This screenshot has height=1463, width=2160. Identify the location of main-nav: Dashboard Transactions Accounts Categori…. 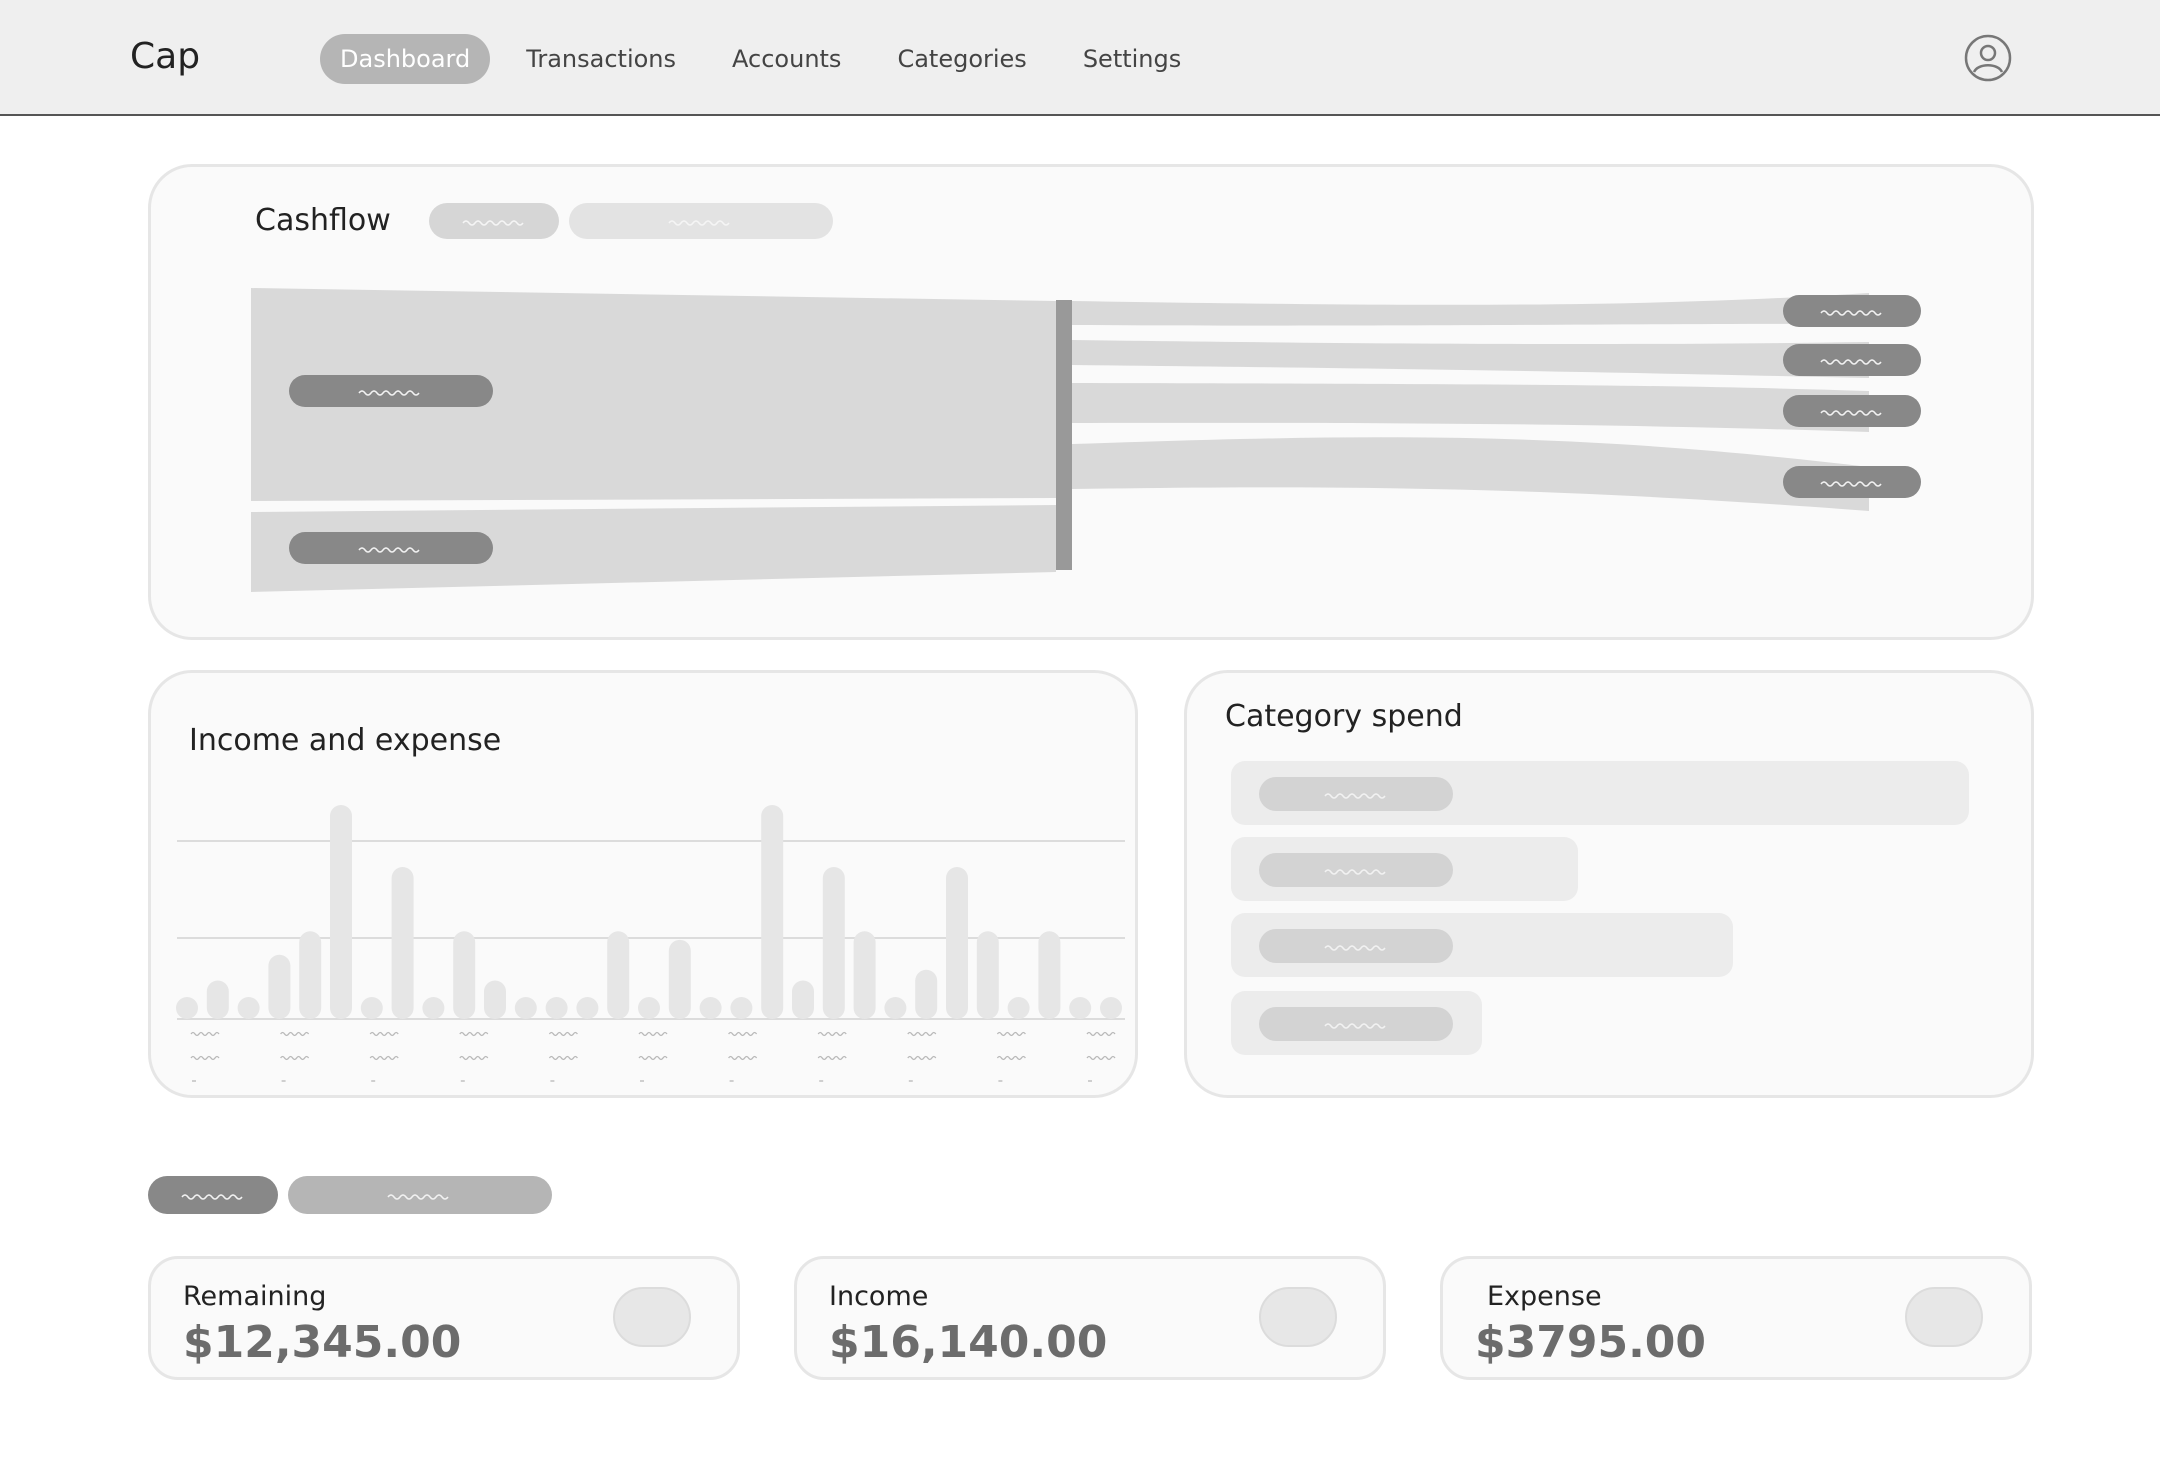
(760, 59).